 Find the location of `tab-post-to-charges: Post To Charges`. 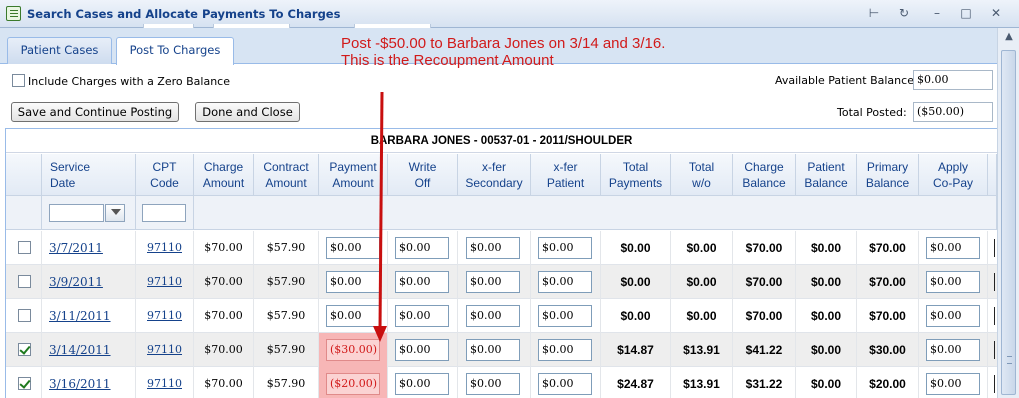

tab-post-to-charges: Post To Charges is located at coordinates (175, 51).